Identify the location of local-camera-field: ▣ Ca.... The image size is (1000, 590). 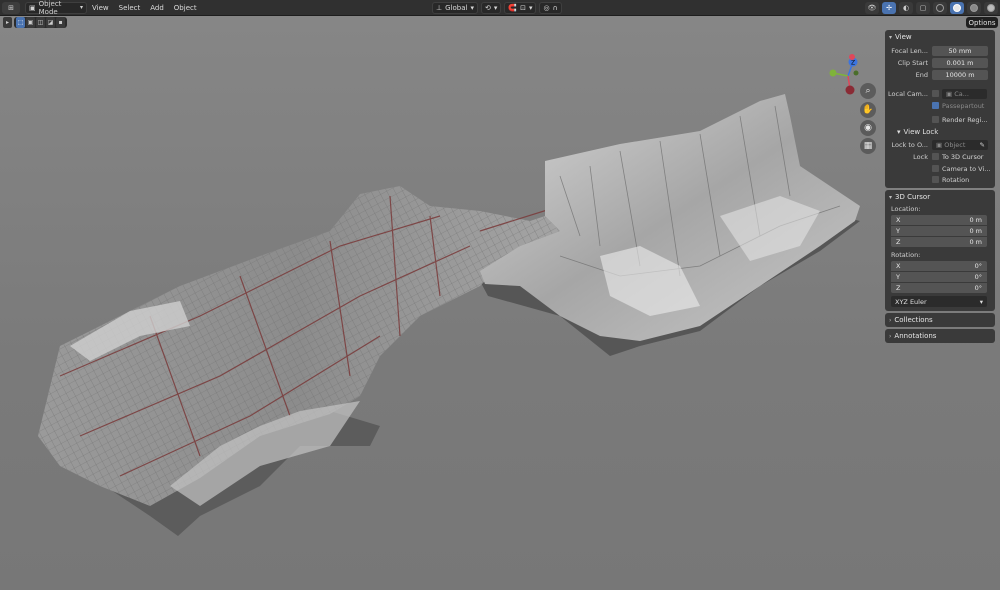
(964, 93).